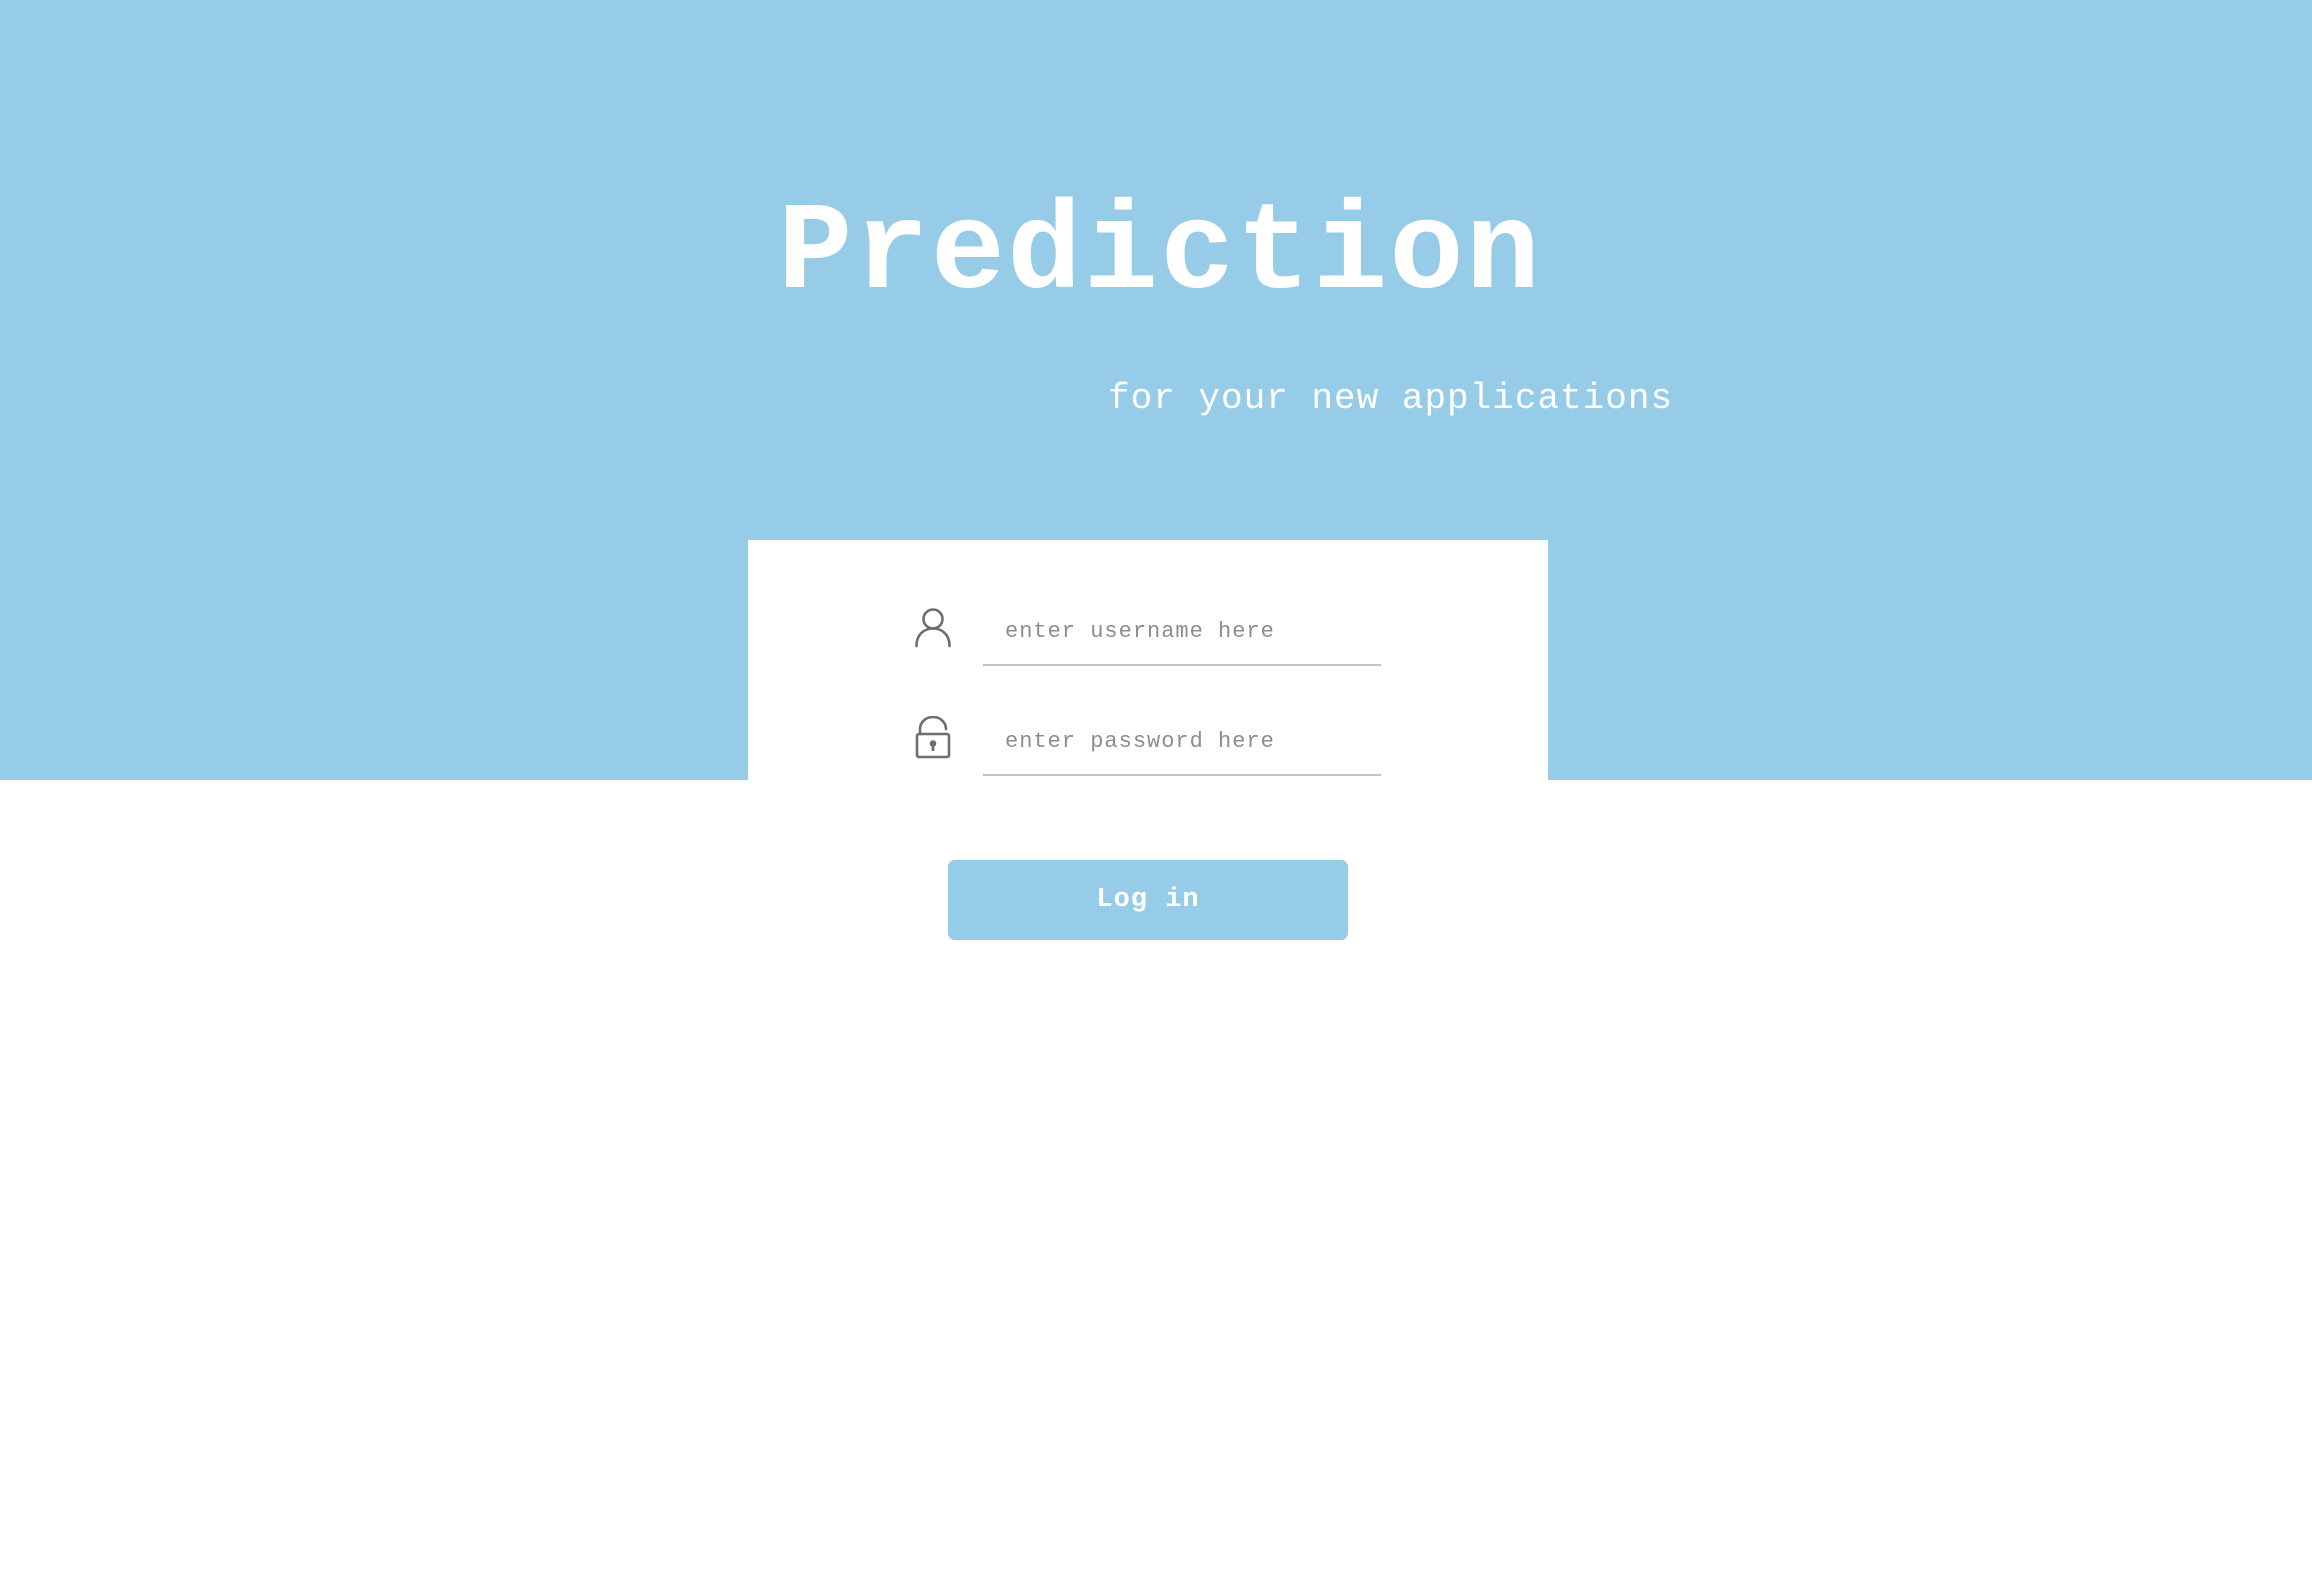  Describe the element at coordinates (933, 737) in the screenshot. I see `unlocked-padlock-icon` at that location.